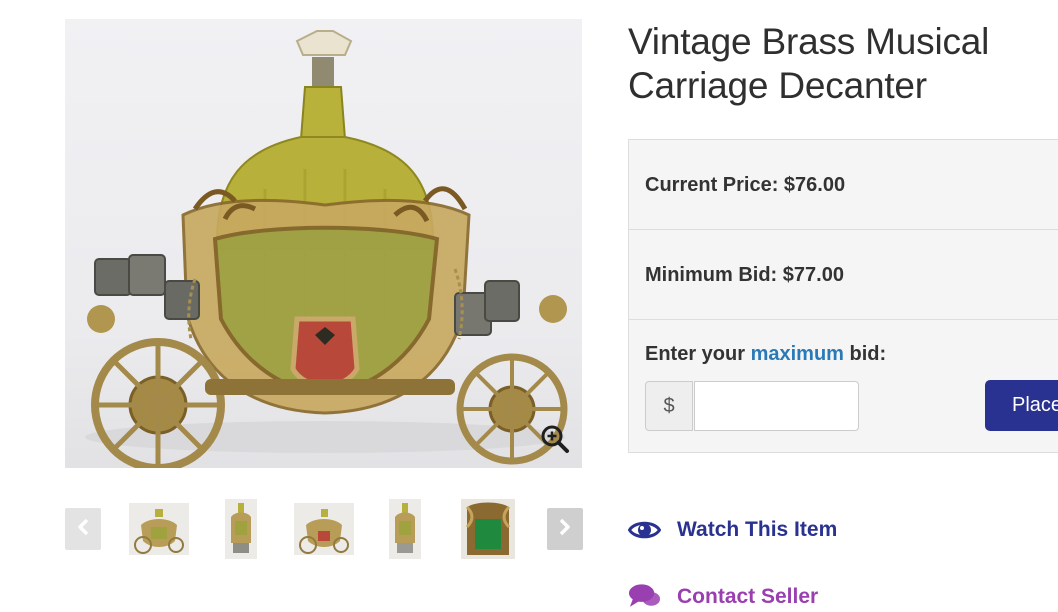 Image resolution: width=1058 pixels, height=612 pixels. I want to click on current-price: Current Price: $76.00, so click(745, 185).